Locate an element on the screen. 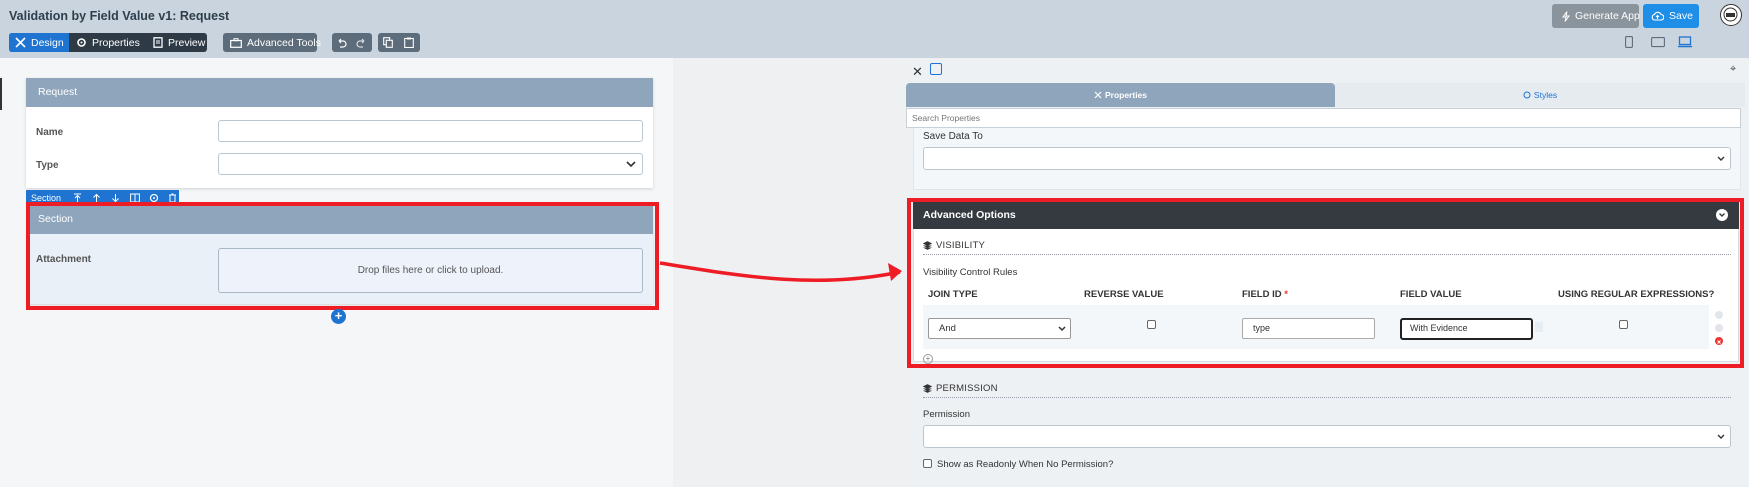 Image resolution: width=1749 pixels, height=487 pixels. copy-button is located at coordinates (388, 42).